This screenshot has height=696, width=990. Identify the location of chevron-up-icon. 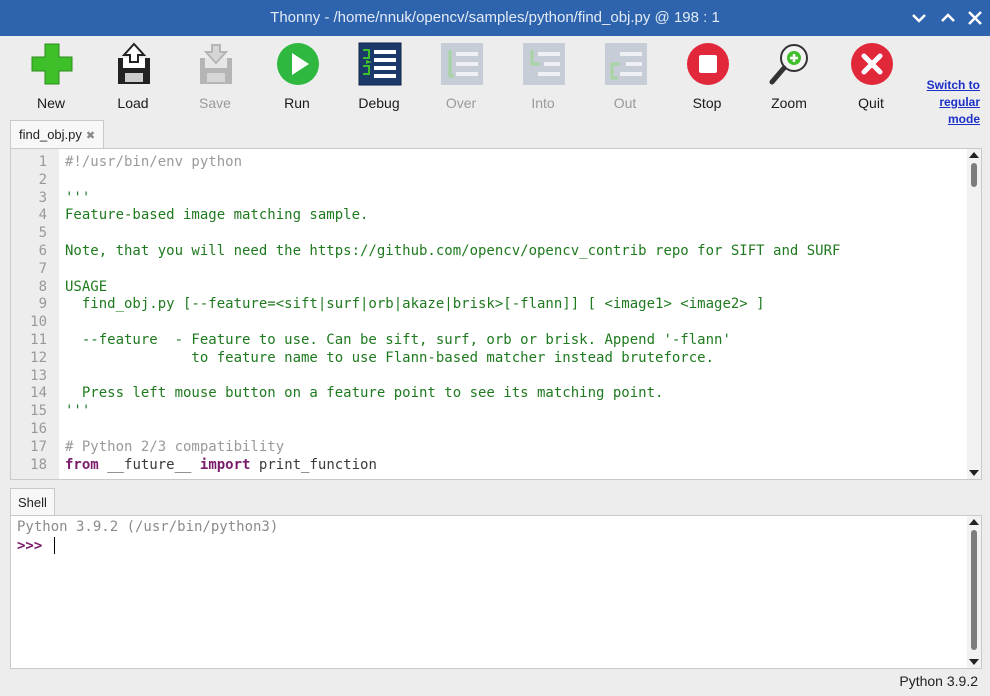
(948, 17).